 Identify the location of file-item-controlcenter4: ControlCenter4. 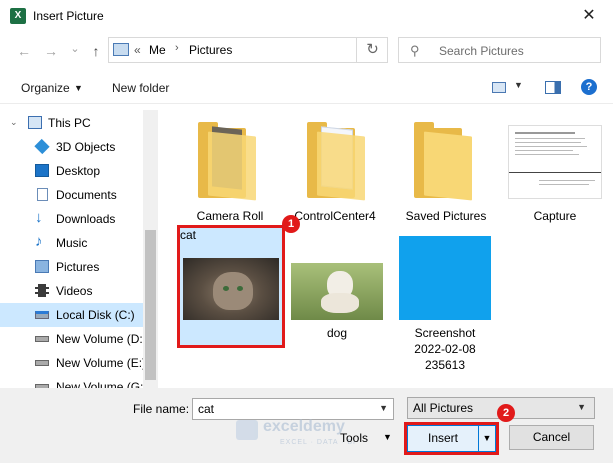
(335, 173).